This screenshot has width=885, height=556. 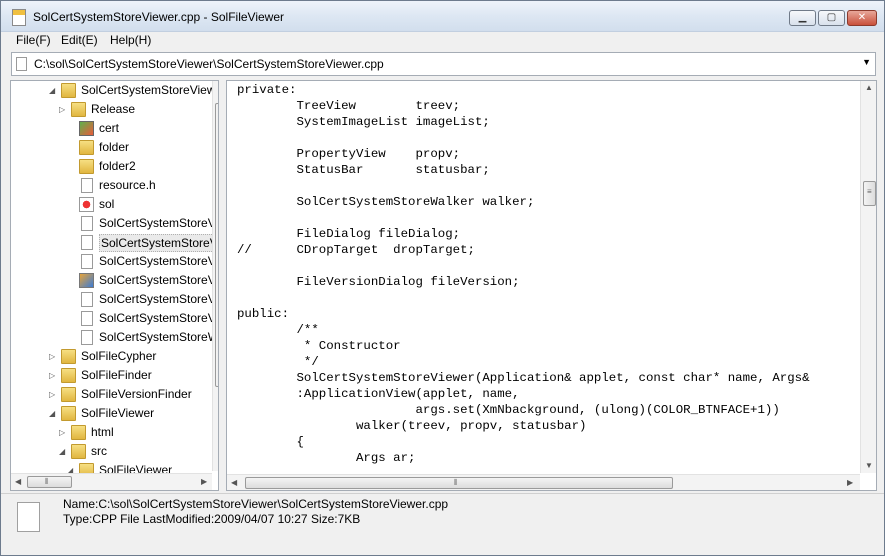 I want to click on tree-item: ▷ Release, so click(x=108, y=109).